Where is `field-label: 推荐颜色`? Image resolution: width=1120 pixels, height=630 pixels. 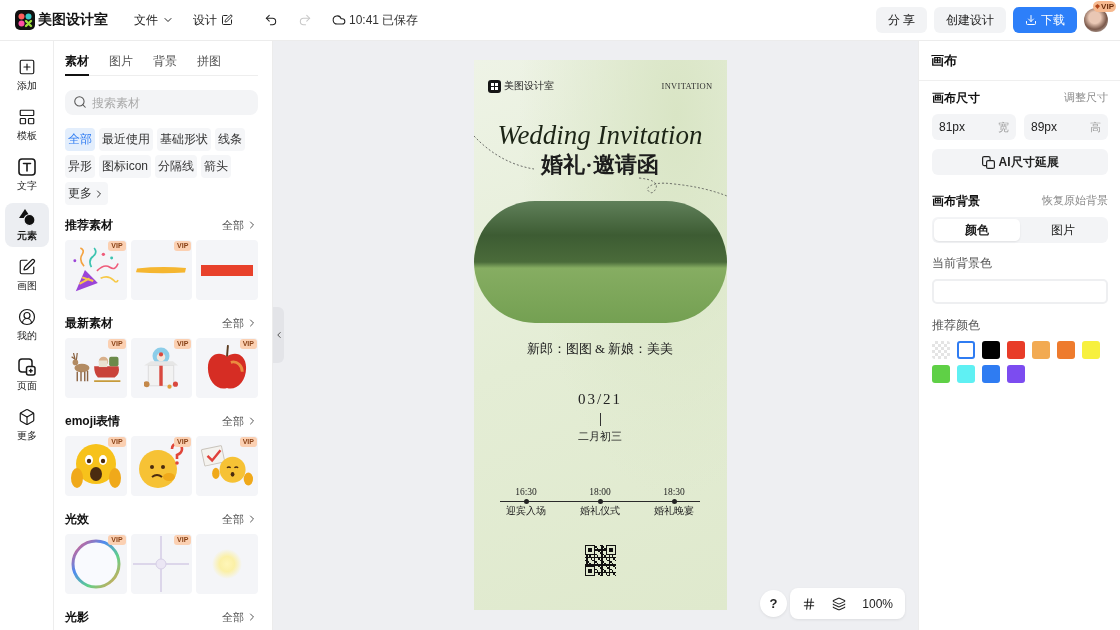 field-label: 推荐颜色 is located at coordinates (956, 325).